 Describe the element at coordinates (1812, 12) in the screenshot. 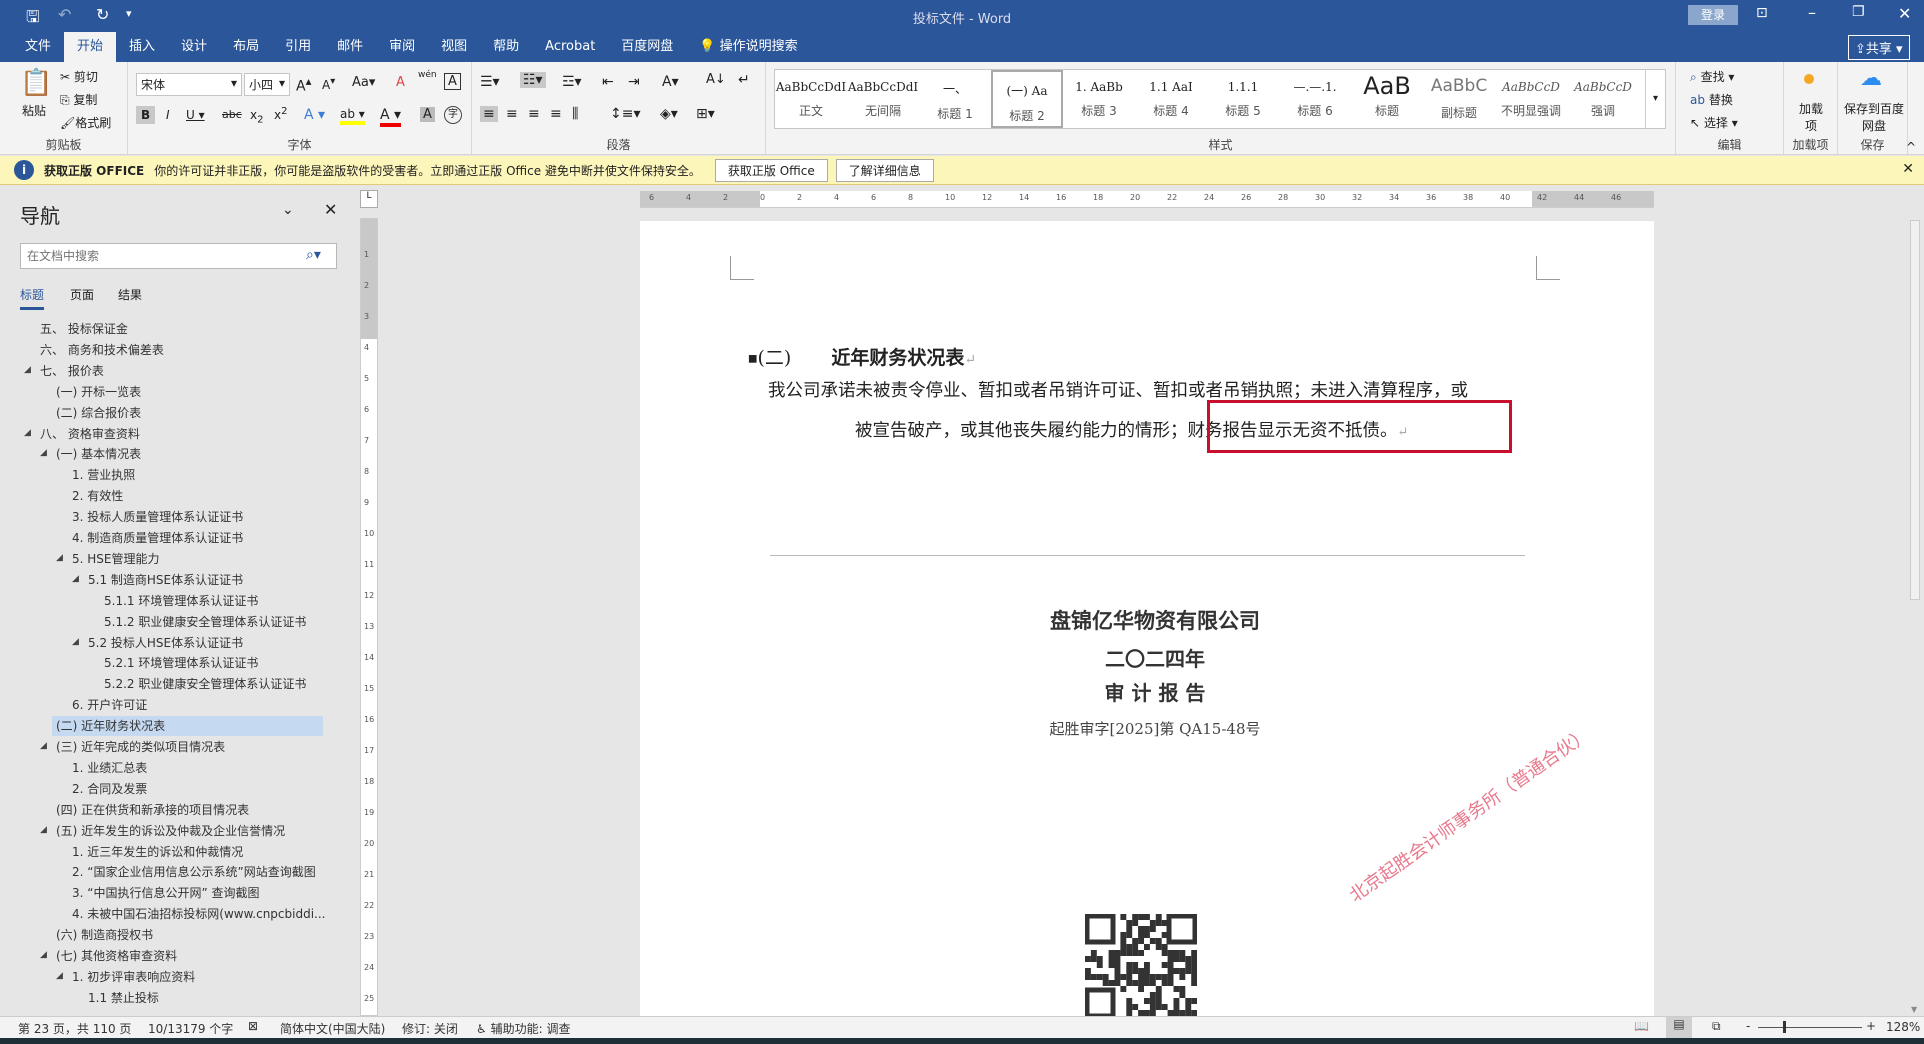

I see `minimize-icon: –` at that location.